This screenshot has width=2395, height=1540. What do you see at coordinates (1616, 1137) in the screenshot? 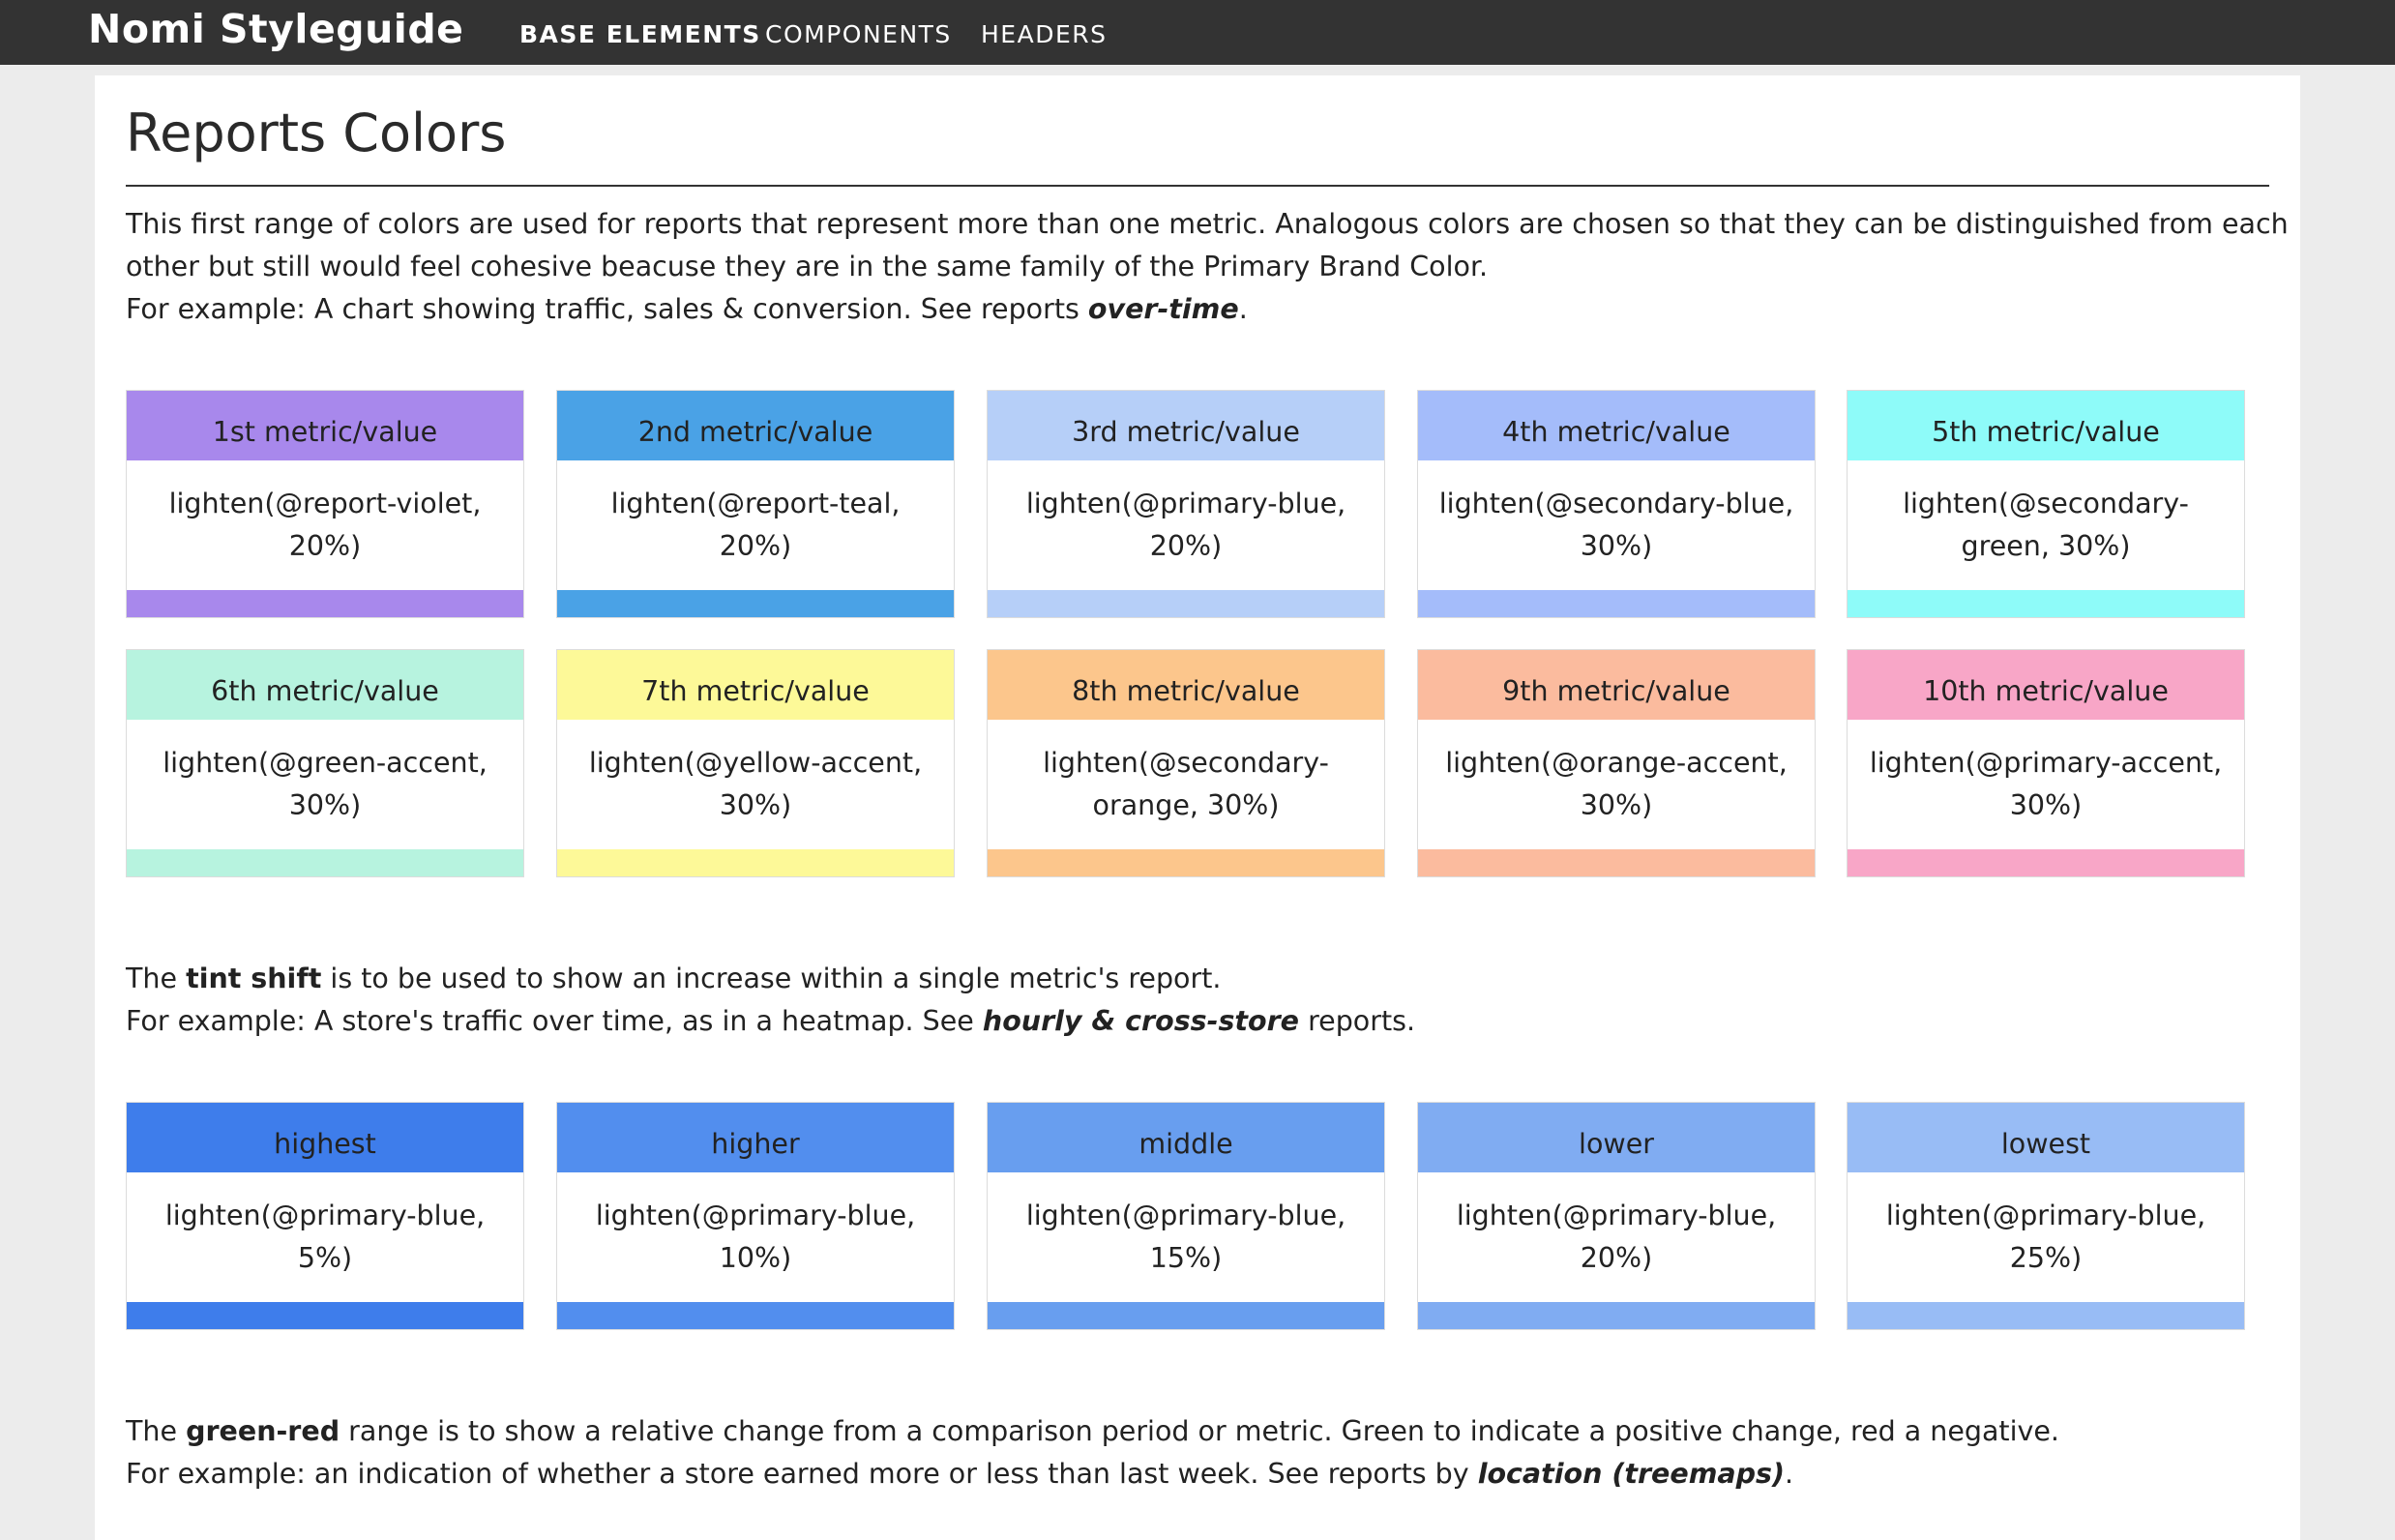
I see `swatch-label: lower` at bounding box center [1616, 1137].